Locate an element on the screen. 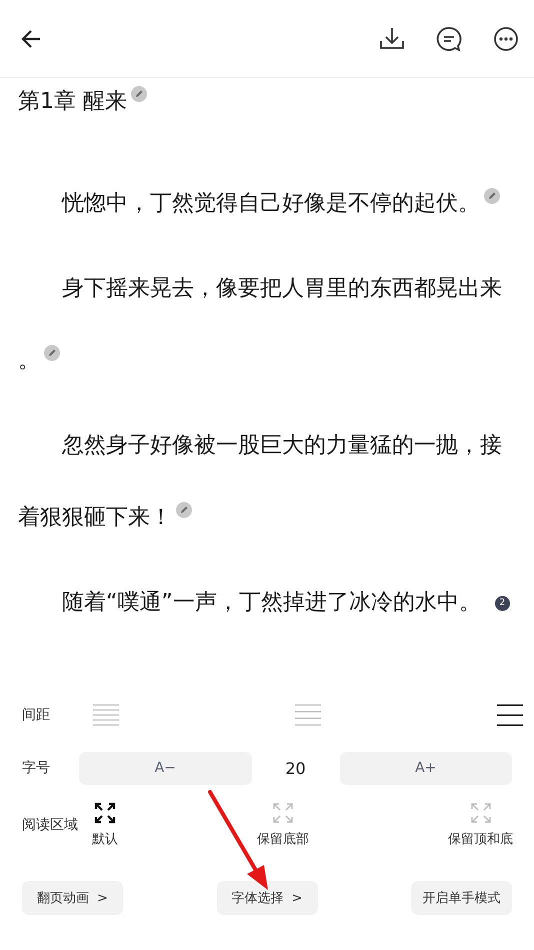 The width and height of the screenshot is (534, 950). increase-font-button: A+ is located at coordinates (426, 768).